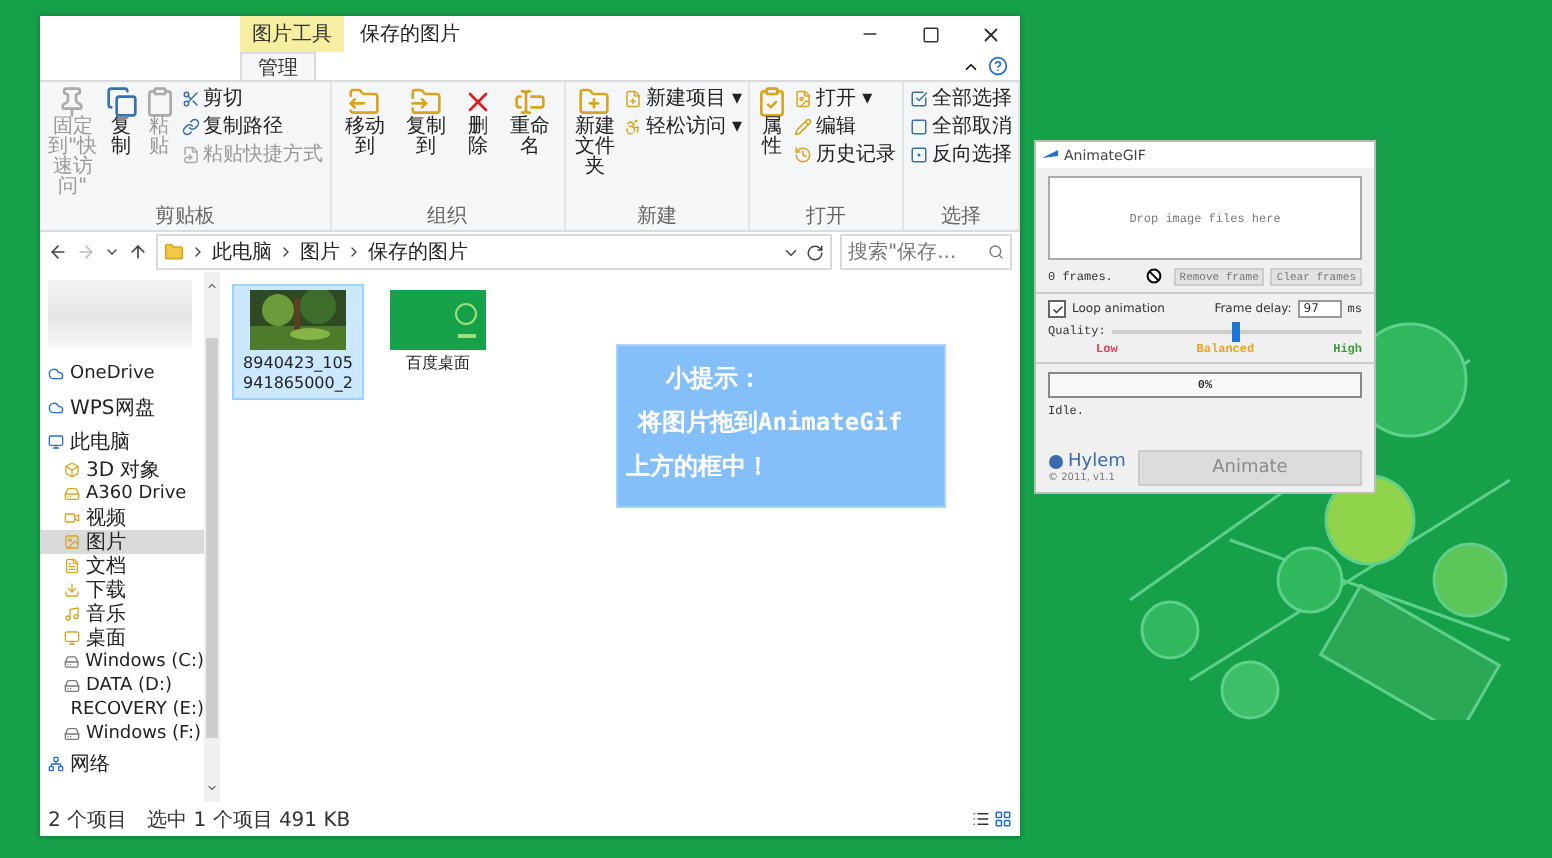 The width and height of the screenshot is (1552, 858). What do you see at coordinates (656, 218) in the screenshot?
I see `group-label: 新建` at bounding box center [656, 218].